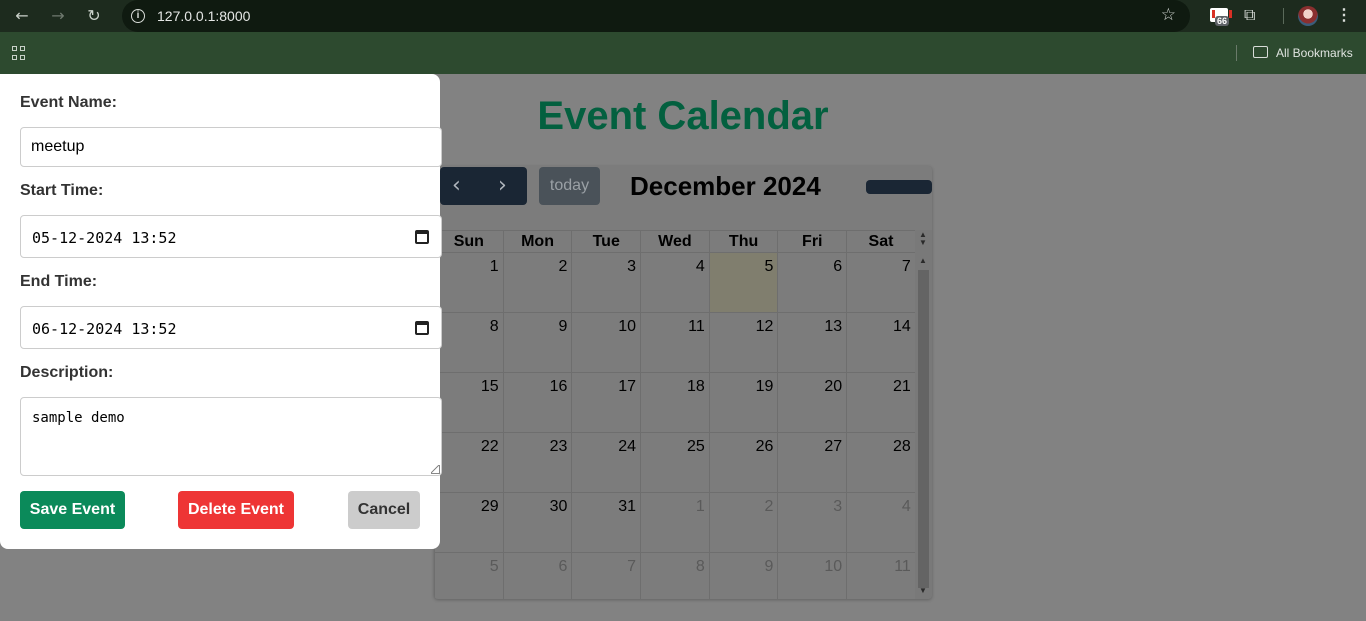  What do you see at coordinates (104, 329) in the screenshot?
I see `end-time-value: 06-12-2024 13:52` at bounding box center [104, 329].